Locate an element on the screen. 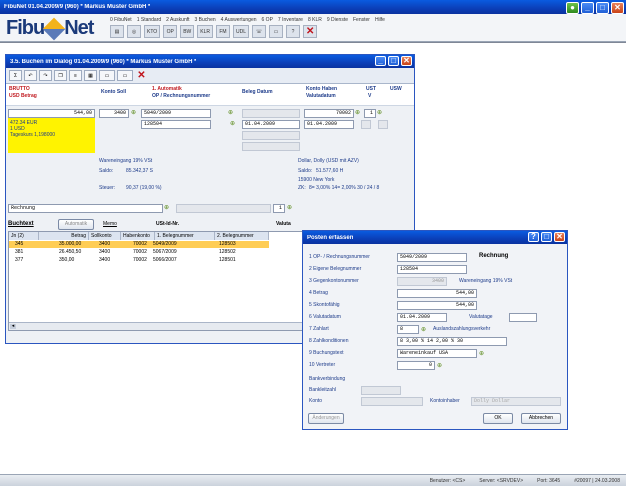 This screenshot has width=626, height=486. col-header-sollkonto: Sollkonto is located at coordinates (105, 236).